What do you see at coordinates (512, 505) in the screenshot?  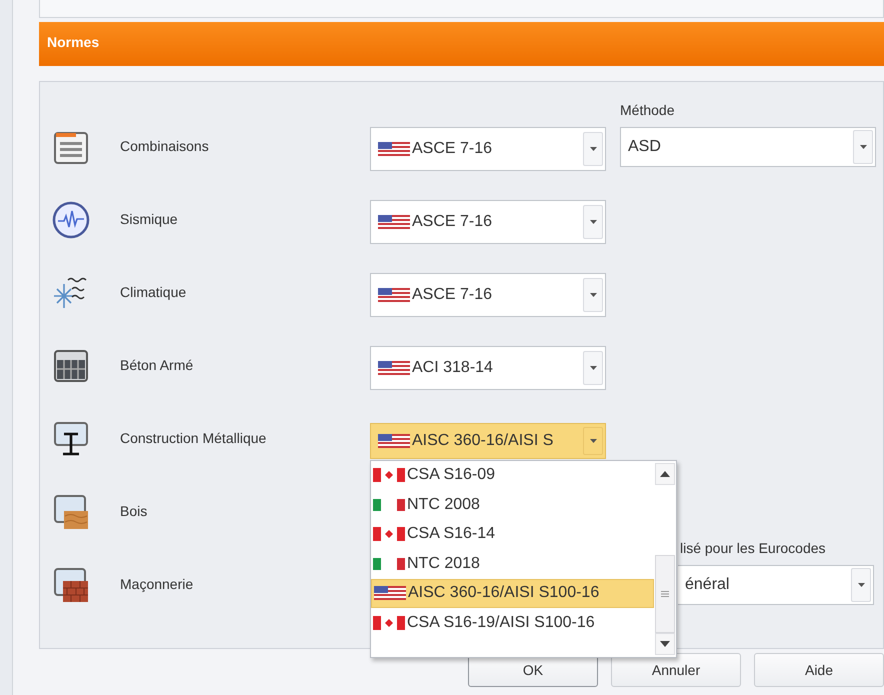 I see `dropdown-option: NTC 2008` at bounding box center [512, 505].